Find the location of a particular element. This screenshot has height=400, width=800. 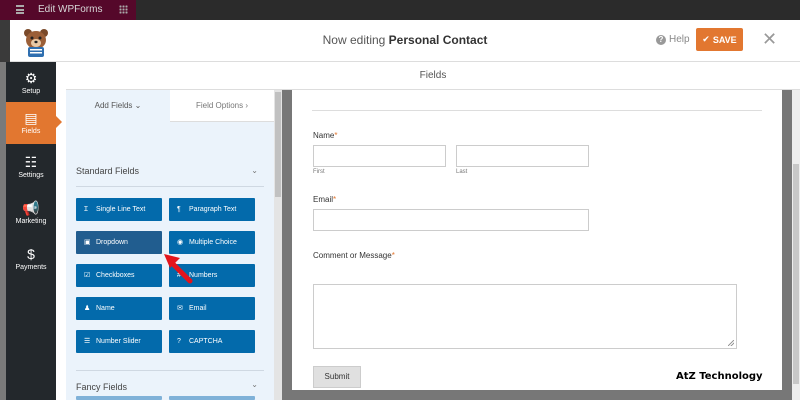

field-button-dropdown: ▣ Dropdown is located at coordinates (119, 242).